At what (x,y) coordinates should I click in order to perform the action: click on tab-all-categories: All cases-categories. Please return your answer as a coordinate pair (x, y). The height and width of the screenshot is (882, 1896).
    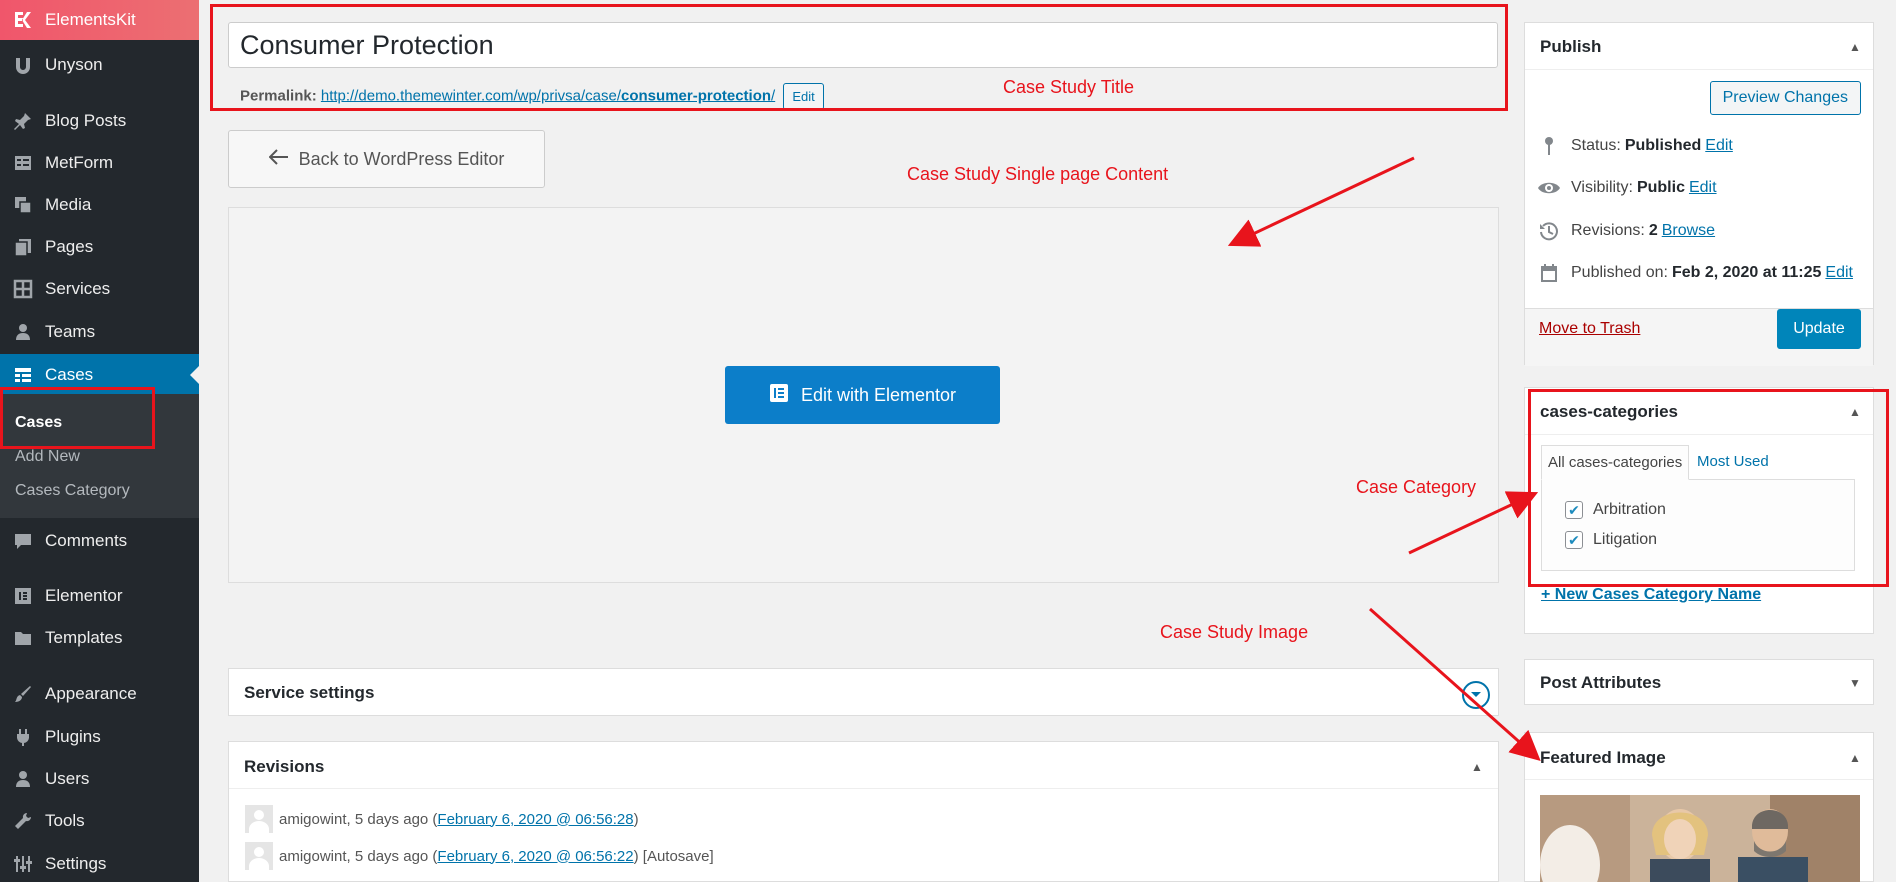
    Looking at the image, I should click on (1615, 462).